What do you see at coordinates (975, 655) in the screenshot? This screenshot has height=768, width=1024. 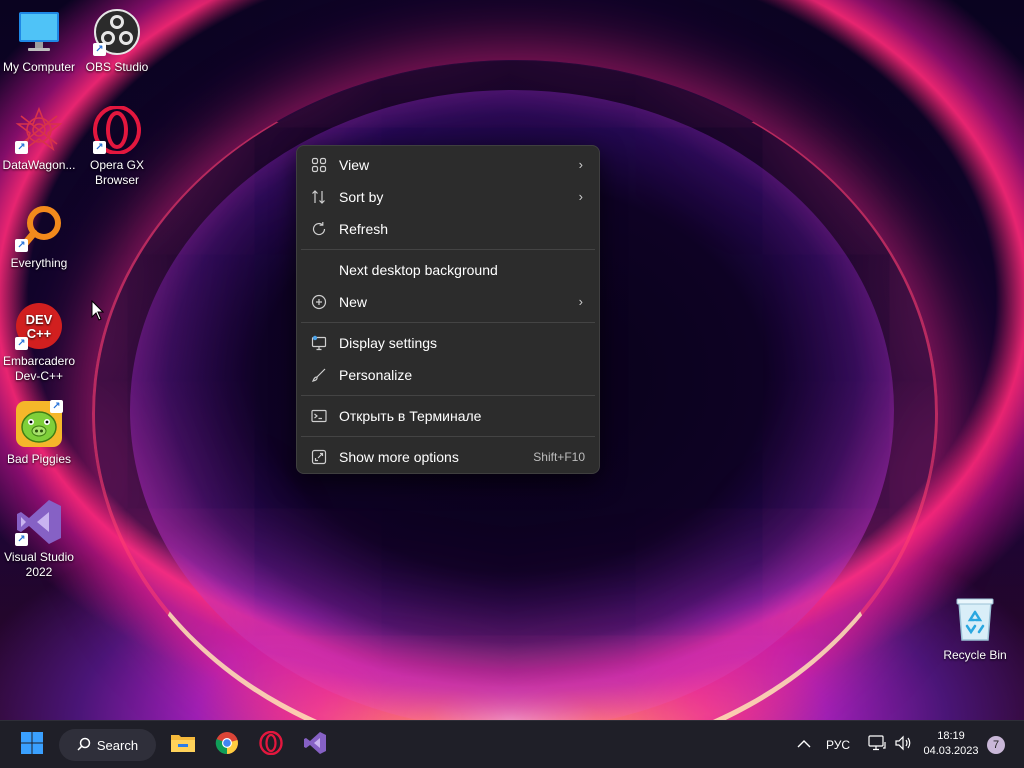 I see `desktop-icon-label: Recycle Bin` at bounding box center [975, 655].